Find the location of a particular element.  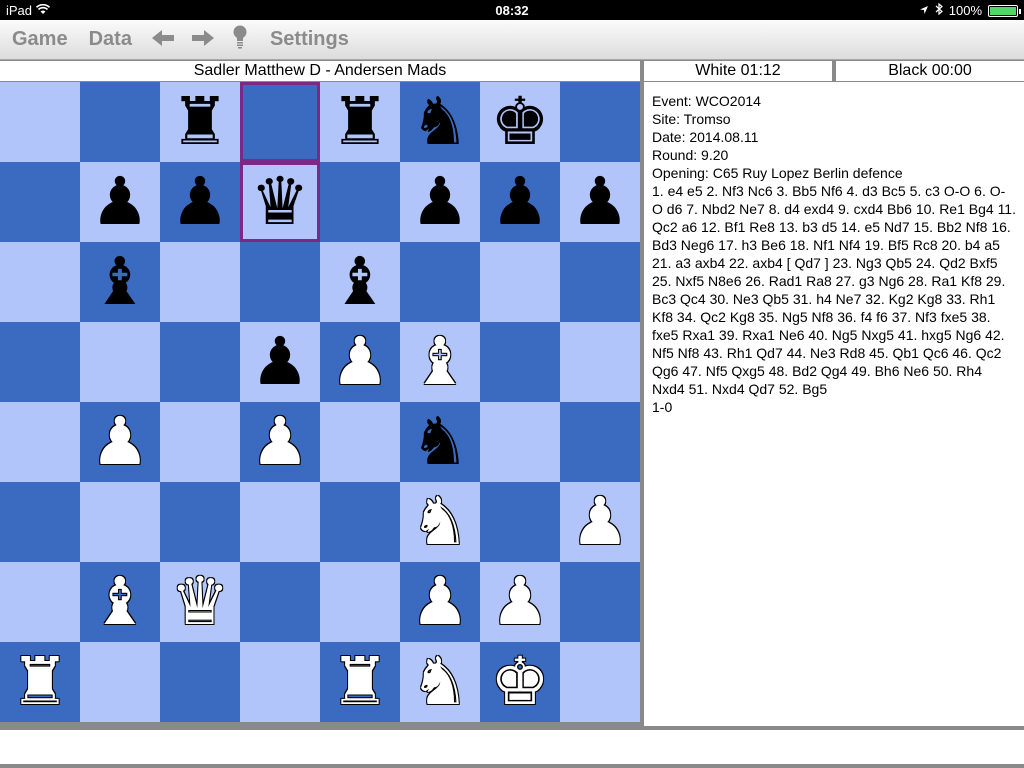

square-b6: ♝ is located at coordinates (120, 282).